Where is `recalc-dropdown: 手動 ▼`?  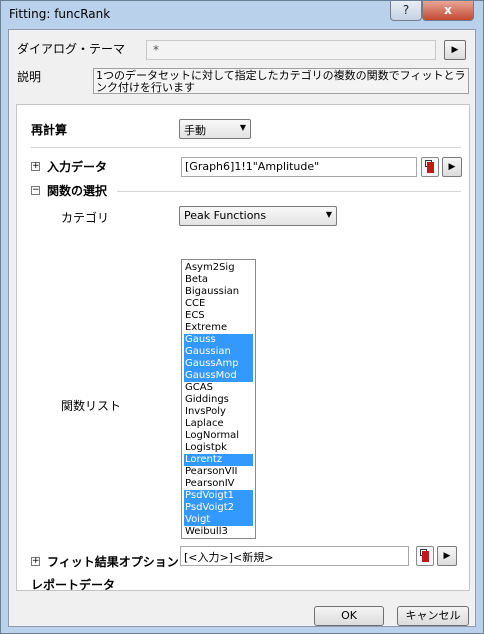
recalc-dropdown: 手動 ▼ is located at coordinates (215, 129).